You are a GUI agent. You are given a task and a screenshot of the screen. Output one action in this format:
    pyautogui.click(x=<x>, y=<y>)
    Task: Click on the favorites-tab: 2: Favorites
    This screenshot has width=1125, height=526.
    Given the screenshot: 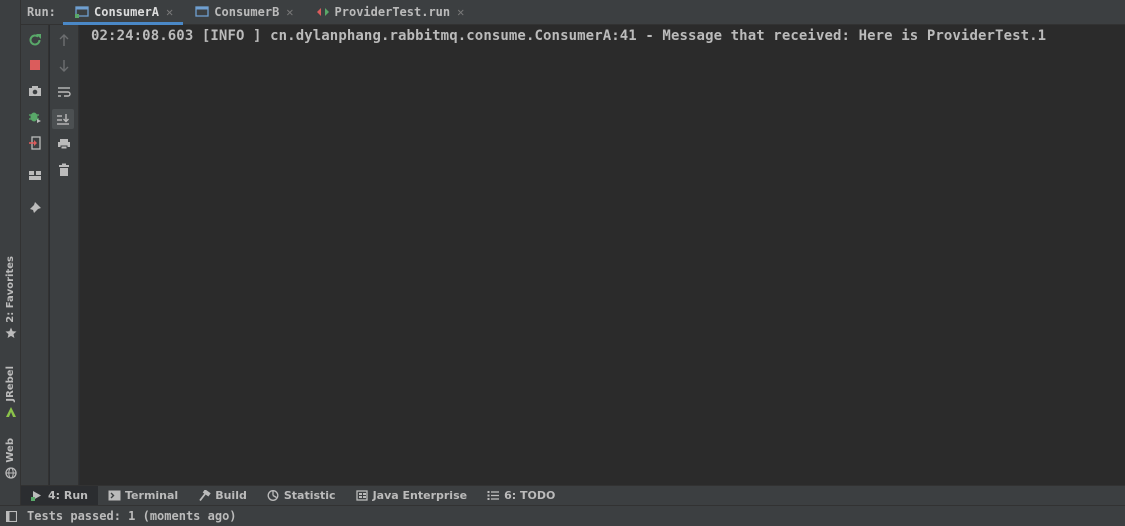 What is the action you would take?
    pyautogui.click(x=10, y=297)
    